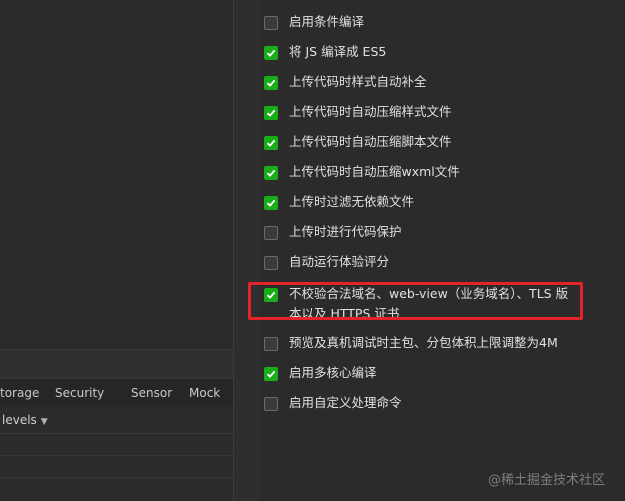  Describe the element at coordinates (333, 372) in the screenshot. I see `option-label: 启用多核心编译` at that location.